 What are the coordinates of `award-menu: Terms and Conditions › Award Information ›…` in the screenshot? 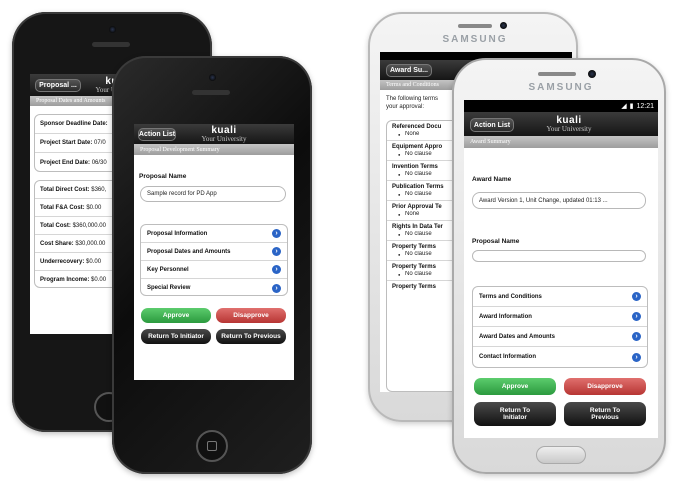 It's located at (560, 327).